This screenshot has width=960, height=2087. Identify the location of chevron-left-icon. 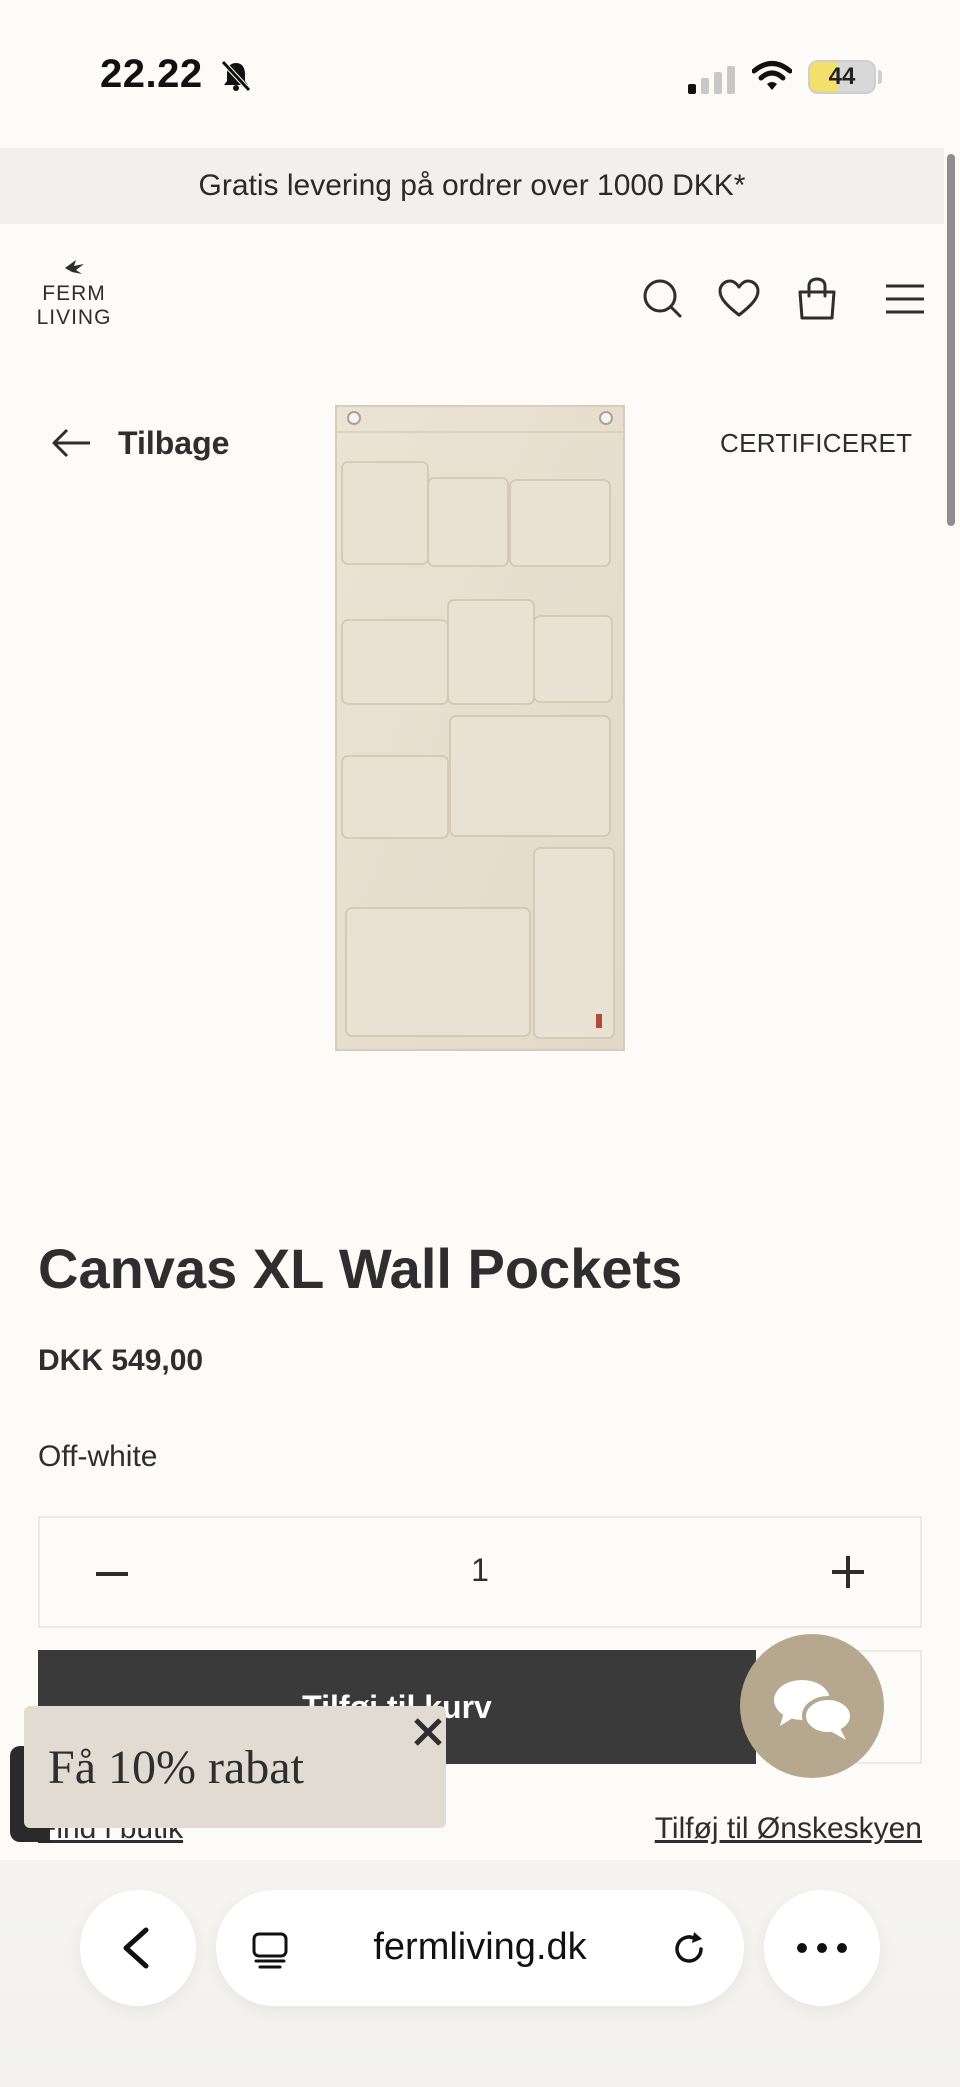
(136, 1948).